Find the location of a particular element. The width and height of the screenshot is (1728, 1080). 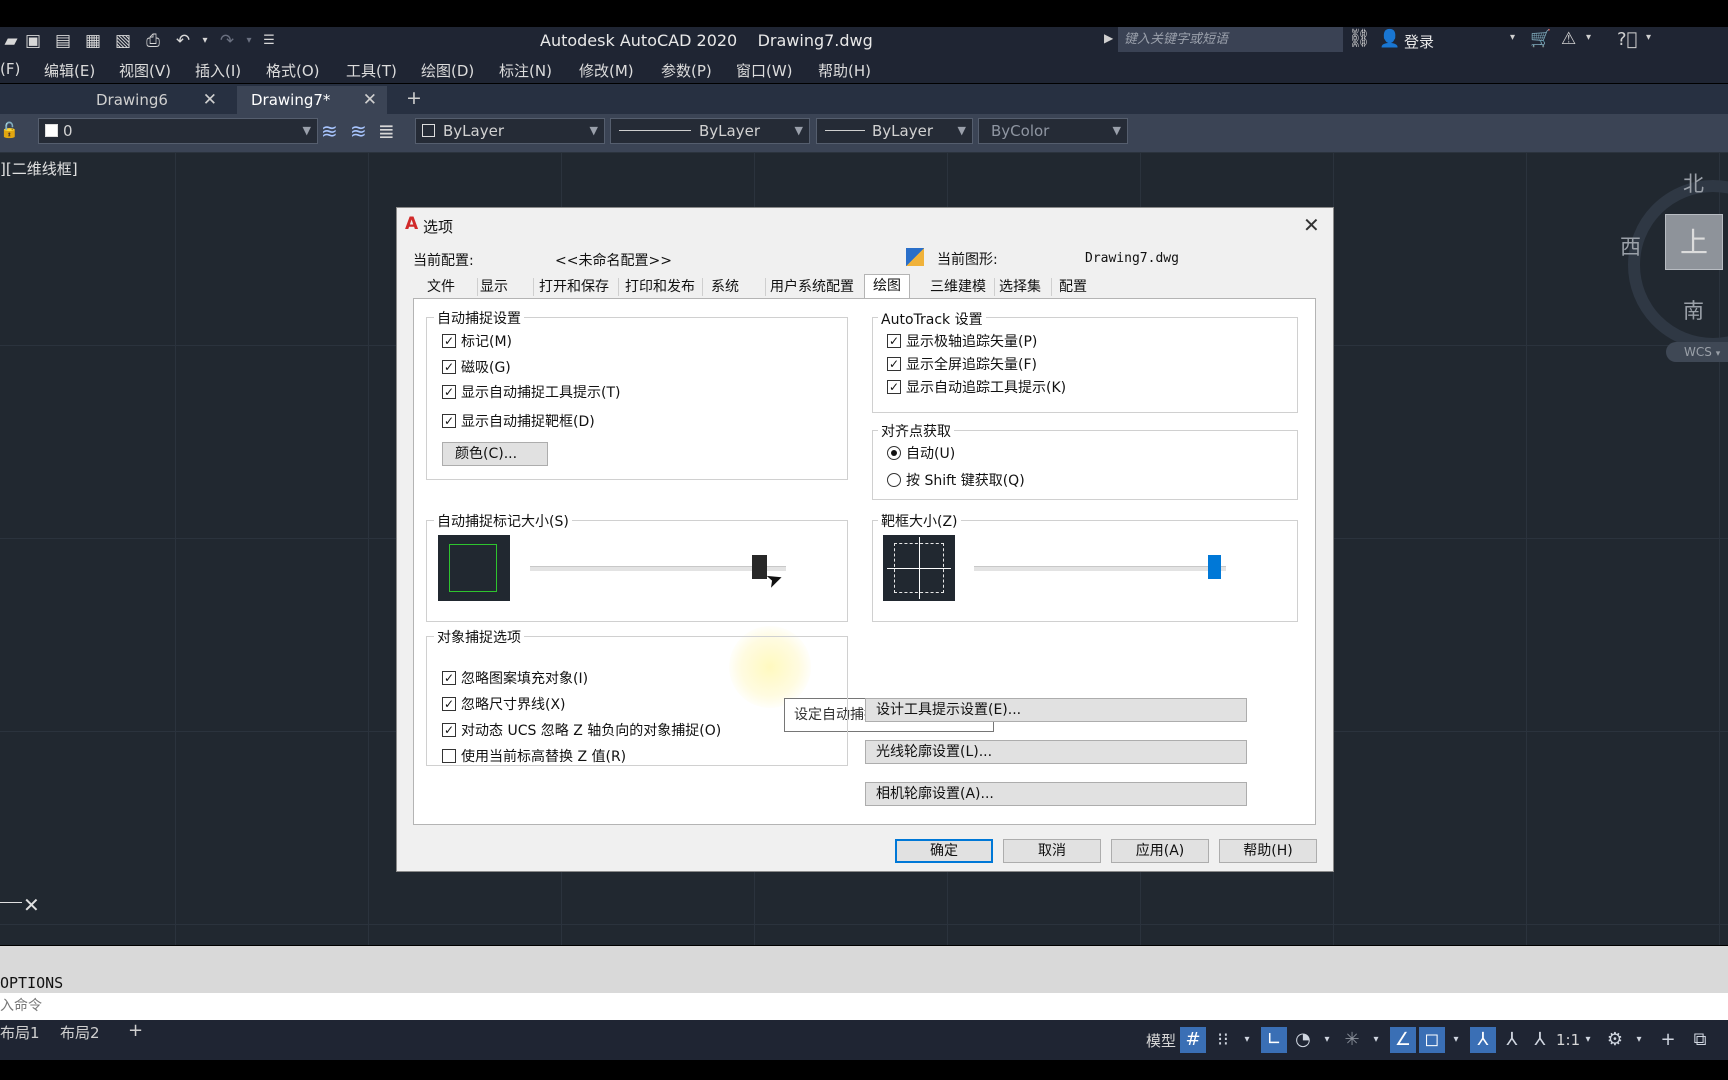

replace-z-checkbox is located at coordinates (449, 756).